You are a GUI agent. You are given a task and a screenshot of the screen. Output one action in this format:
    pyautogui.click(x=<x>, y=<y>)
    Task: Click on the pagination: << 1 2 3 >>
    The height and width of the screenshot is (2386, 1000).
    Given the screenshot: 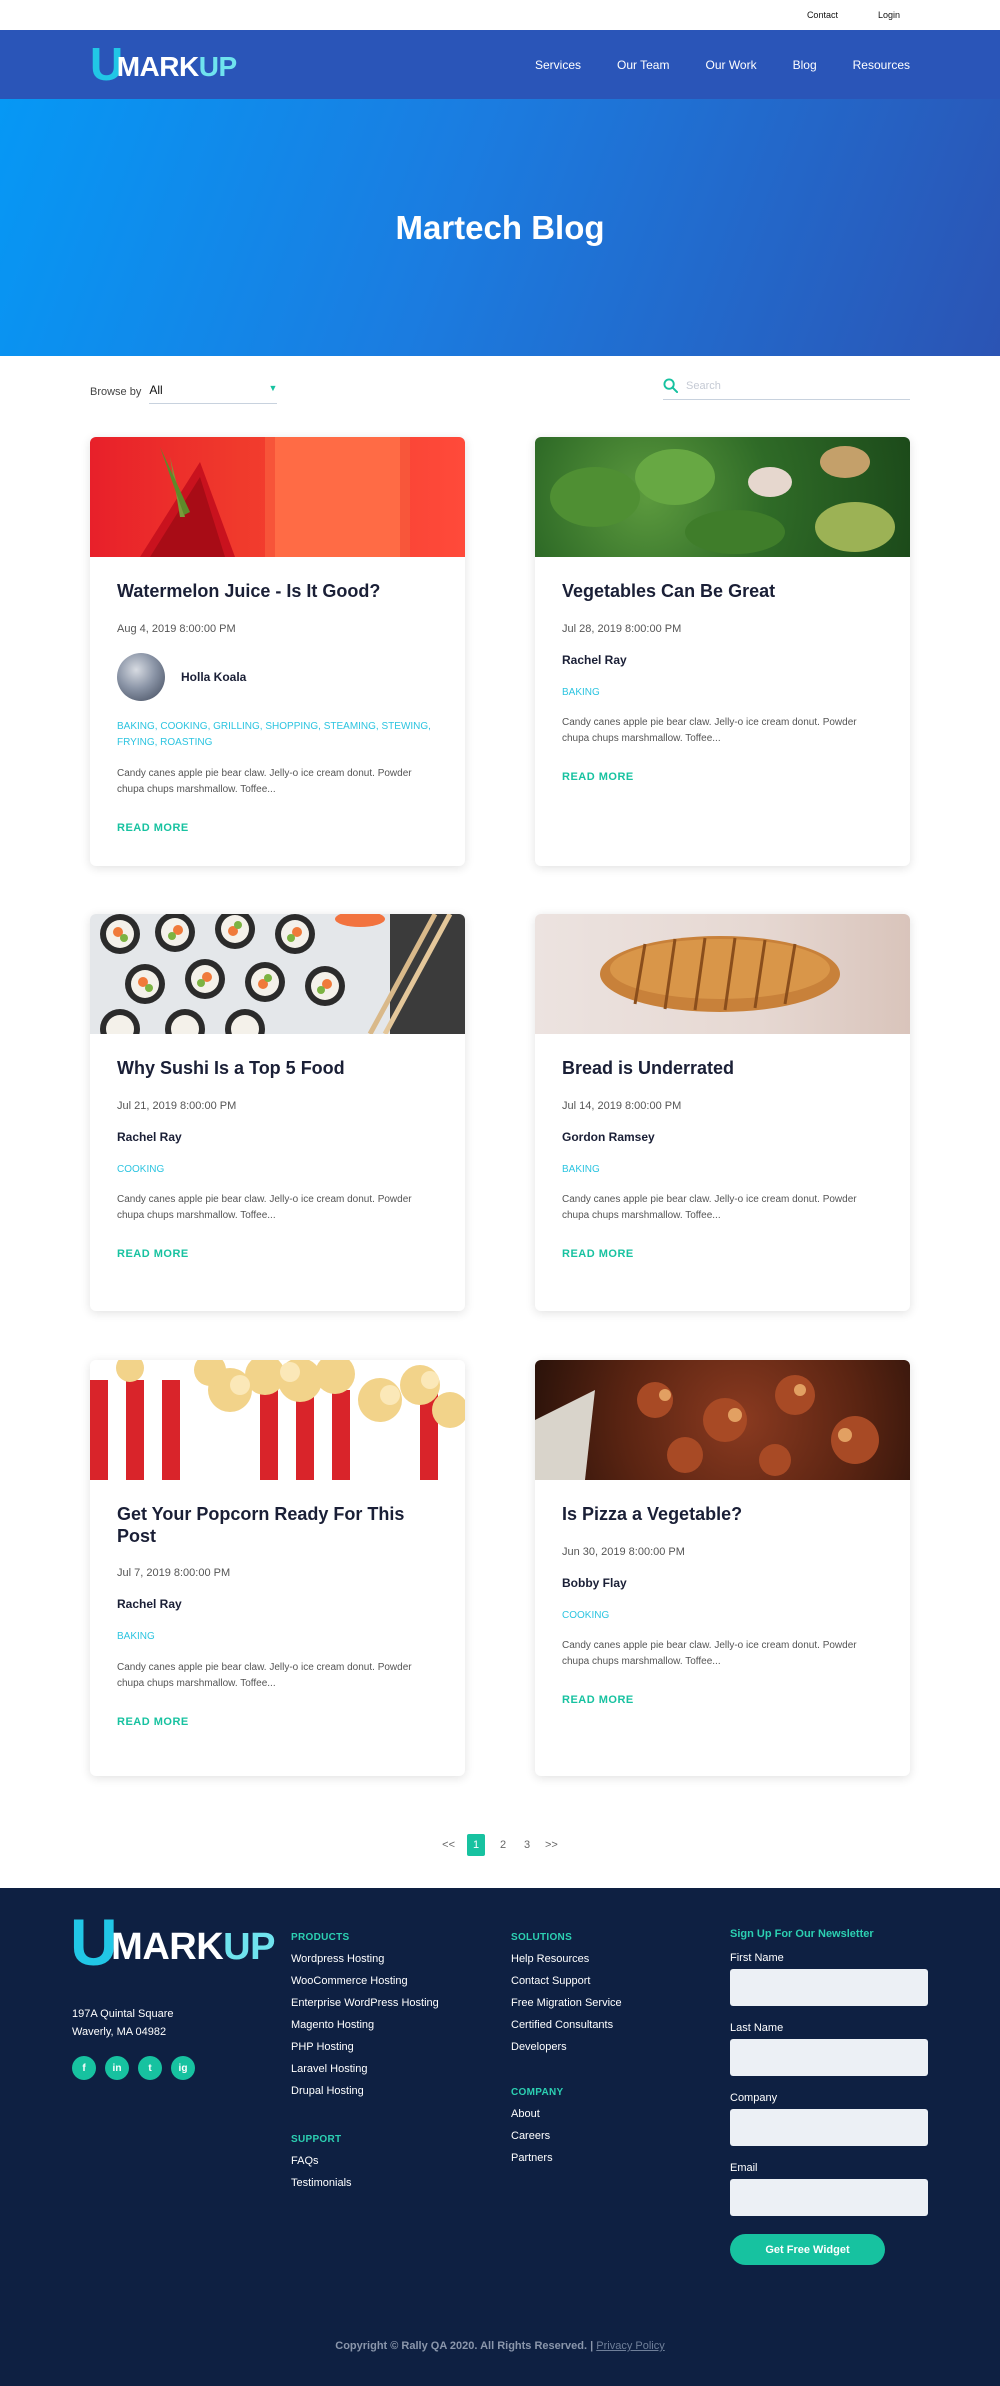 What is the action you would take?
    pyautogui.click(x=500, y=1845)
    